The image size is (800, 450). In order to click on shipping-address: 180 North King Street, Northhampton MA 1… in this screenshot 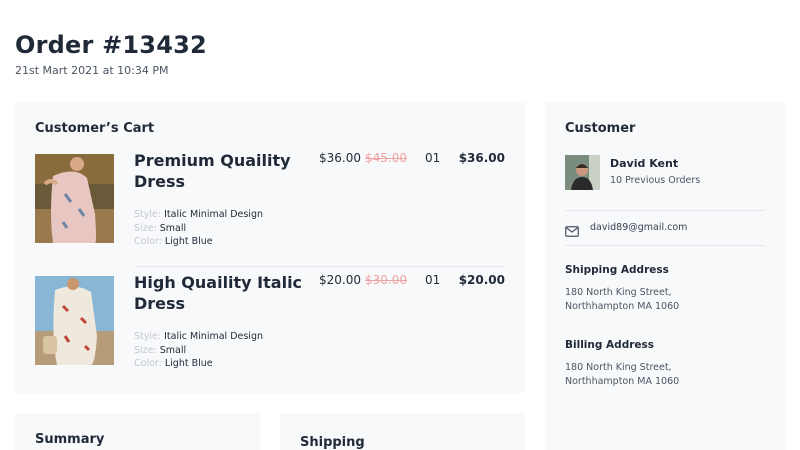, I will do `click(622, 299)`.